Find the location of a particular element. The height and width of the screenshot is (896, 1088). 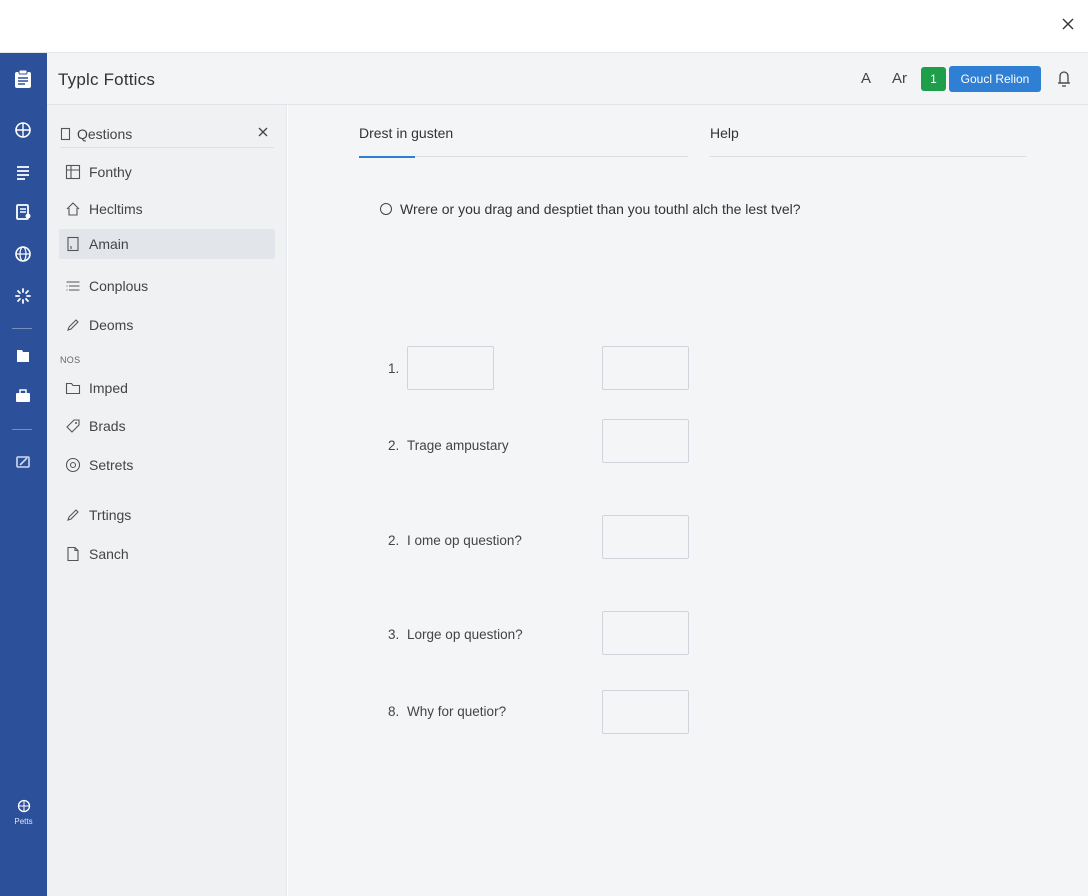

sidebar-item-brads: Brads is located at coordinates (167, 426).